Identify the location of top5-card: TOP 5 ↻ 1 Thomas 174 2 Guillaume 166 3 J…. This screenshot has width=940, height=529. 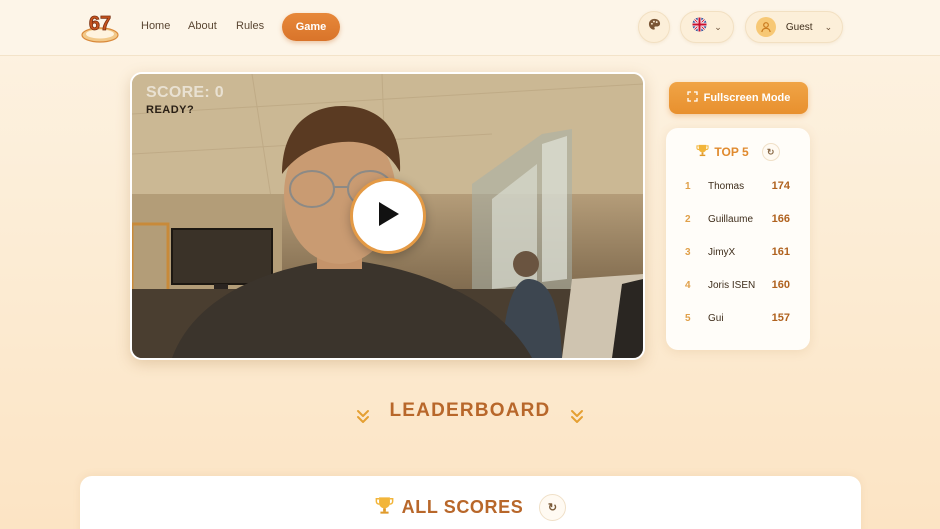
(738, 239).